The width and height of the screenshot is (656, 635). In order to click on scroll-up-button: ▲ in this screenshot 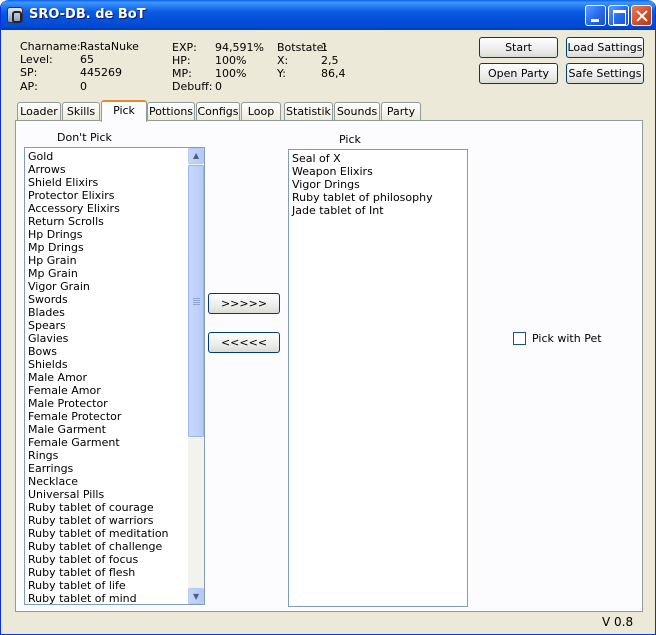, I will do `click(196, 156)`.